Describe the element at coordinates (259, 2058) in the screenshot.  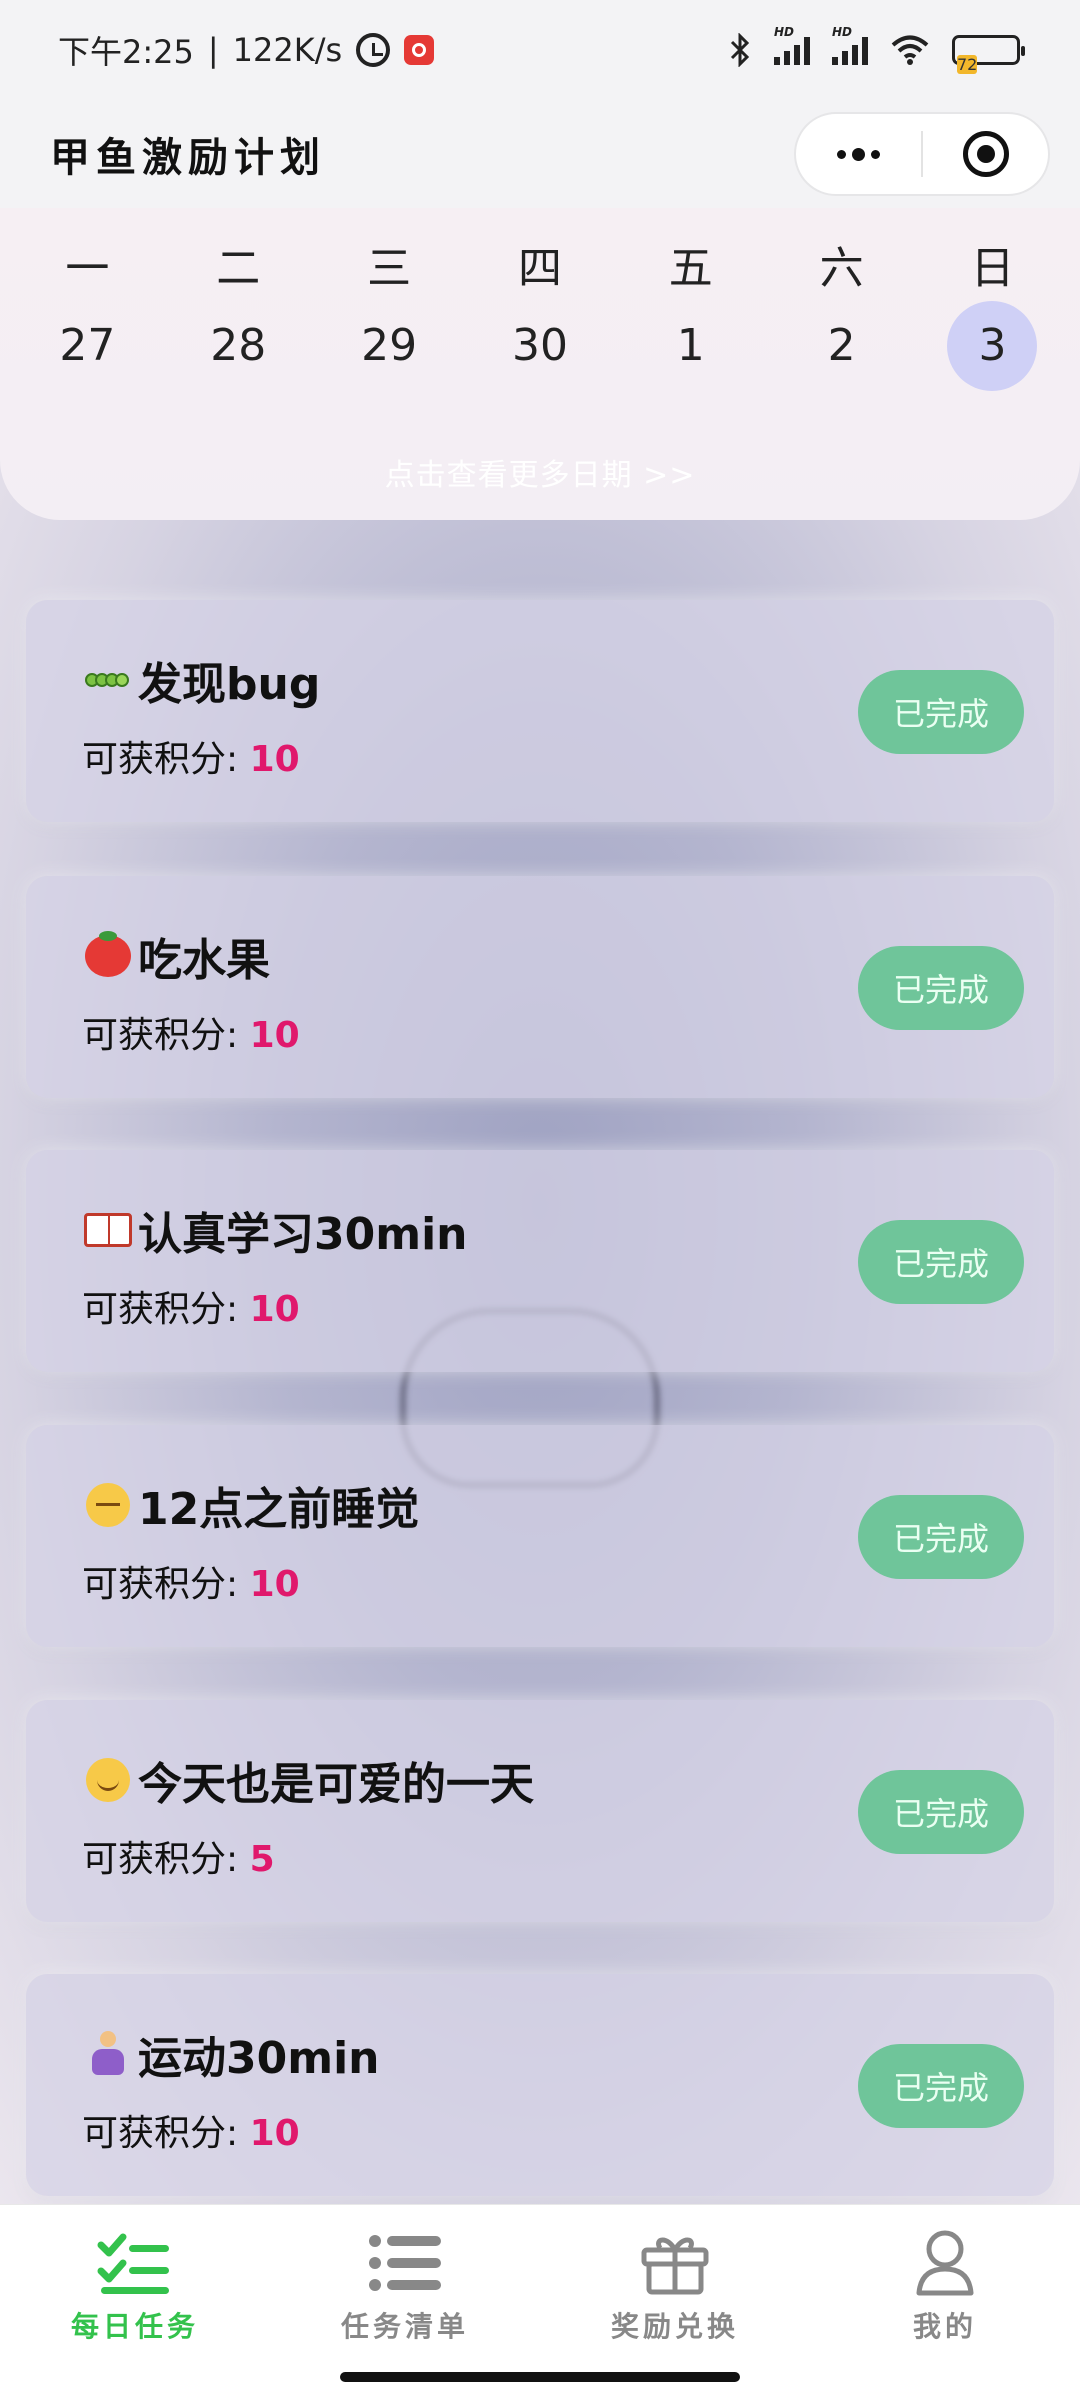
I see `task-title: 运动30min` at that location.